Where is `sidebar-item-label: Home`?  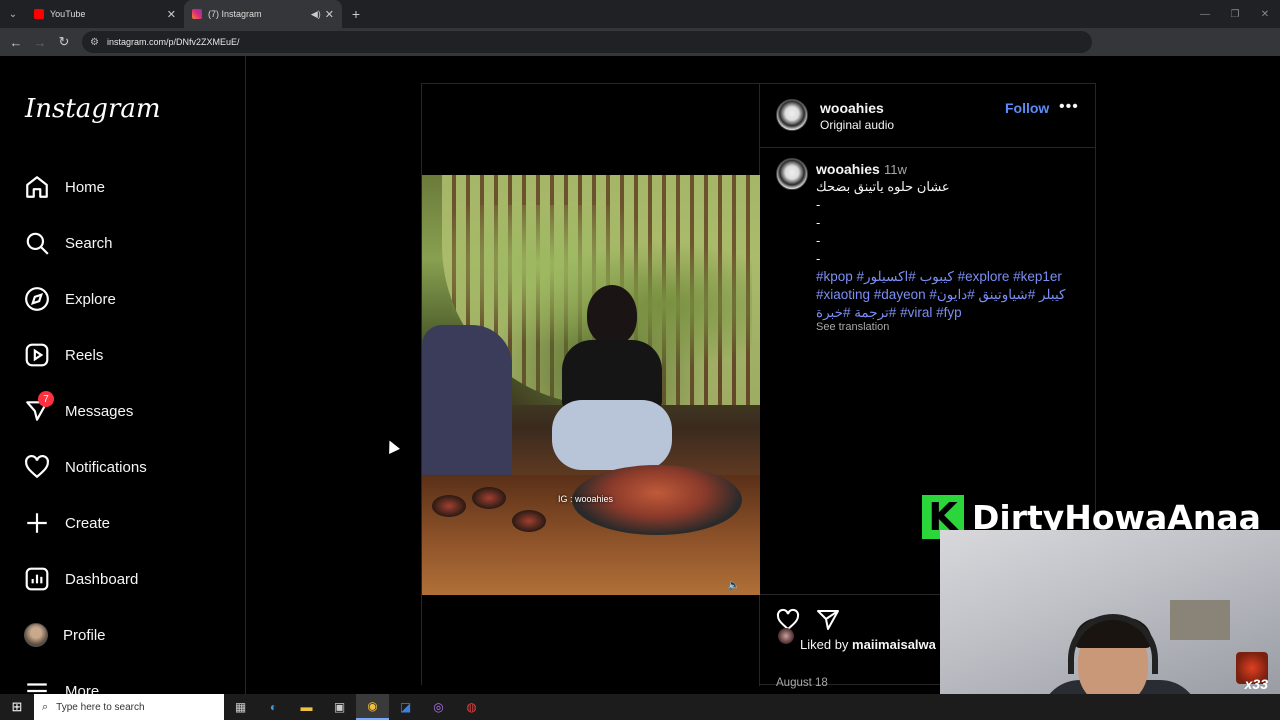
sidebar-item-label: Home is located at coordinates (85, 187).